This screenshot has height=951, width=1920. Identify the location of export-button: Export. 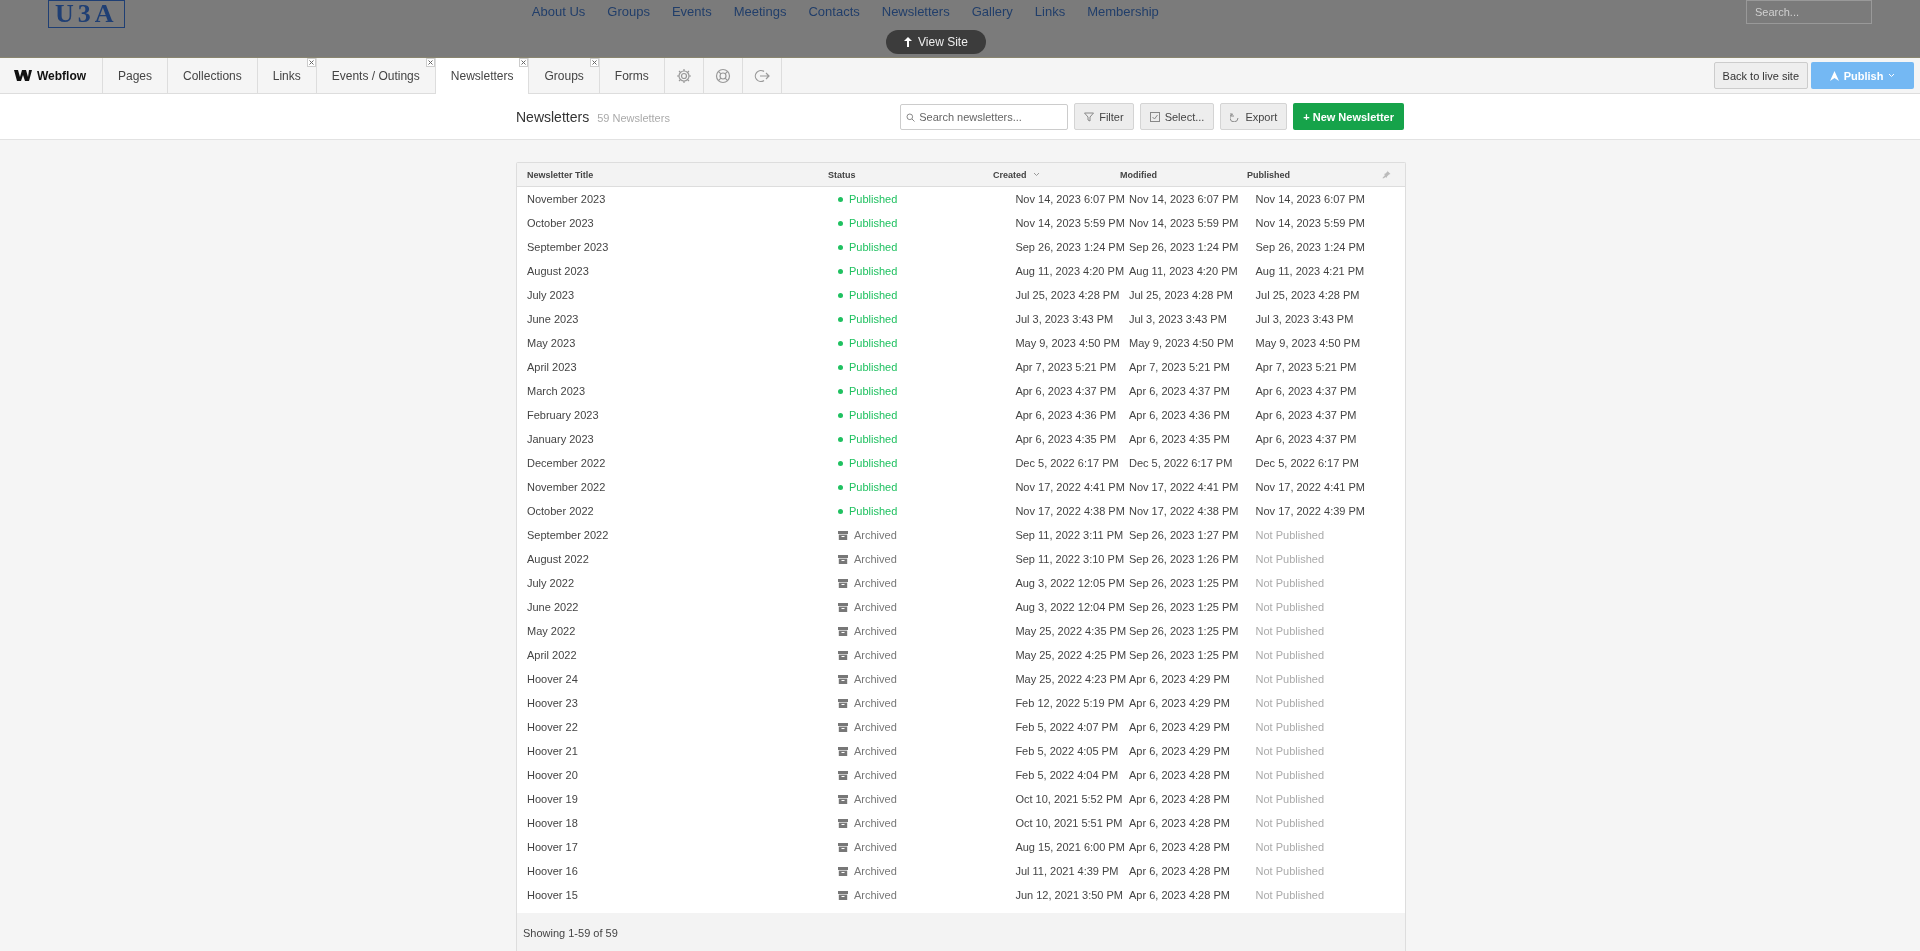
(1254, 116).